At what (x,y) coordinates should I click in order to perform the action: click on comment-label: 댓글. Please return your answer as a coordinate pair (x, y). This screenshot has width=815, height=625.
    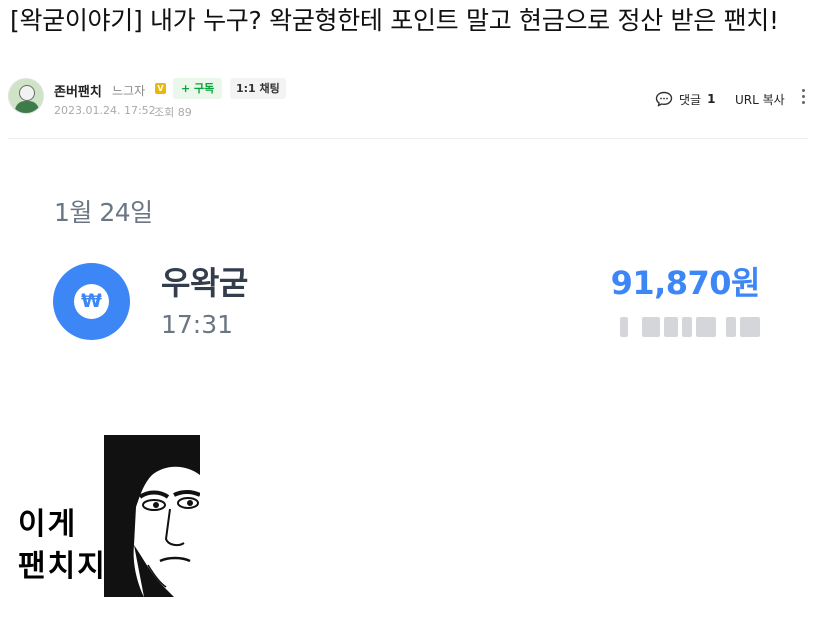
    Looking at the image, I should click on (690, 99).